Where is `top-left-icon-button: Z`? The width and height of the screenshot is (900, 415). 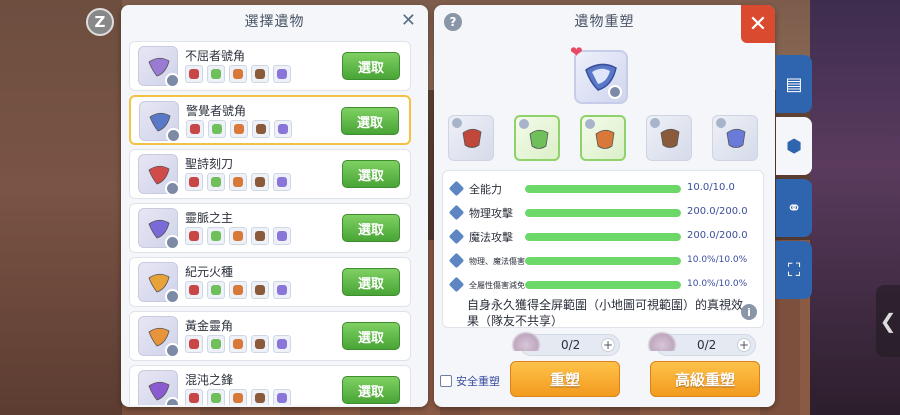
top-left-icon-button: Z is located at coordinates (100, 22).